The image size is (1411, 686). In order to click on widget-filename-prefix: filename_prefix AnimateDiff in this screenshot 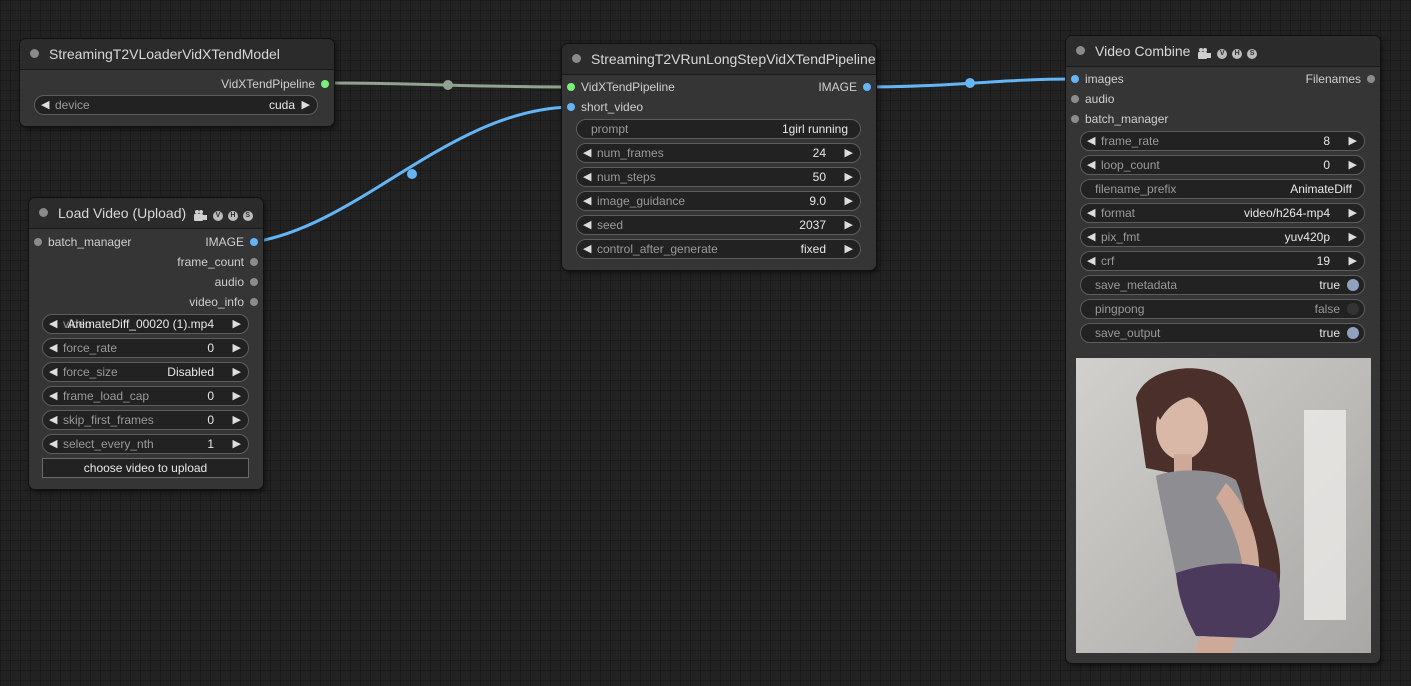, I will do `click(1222, 189)`.